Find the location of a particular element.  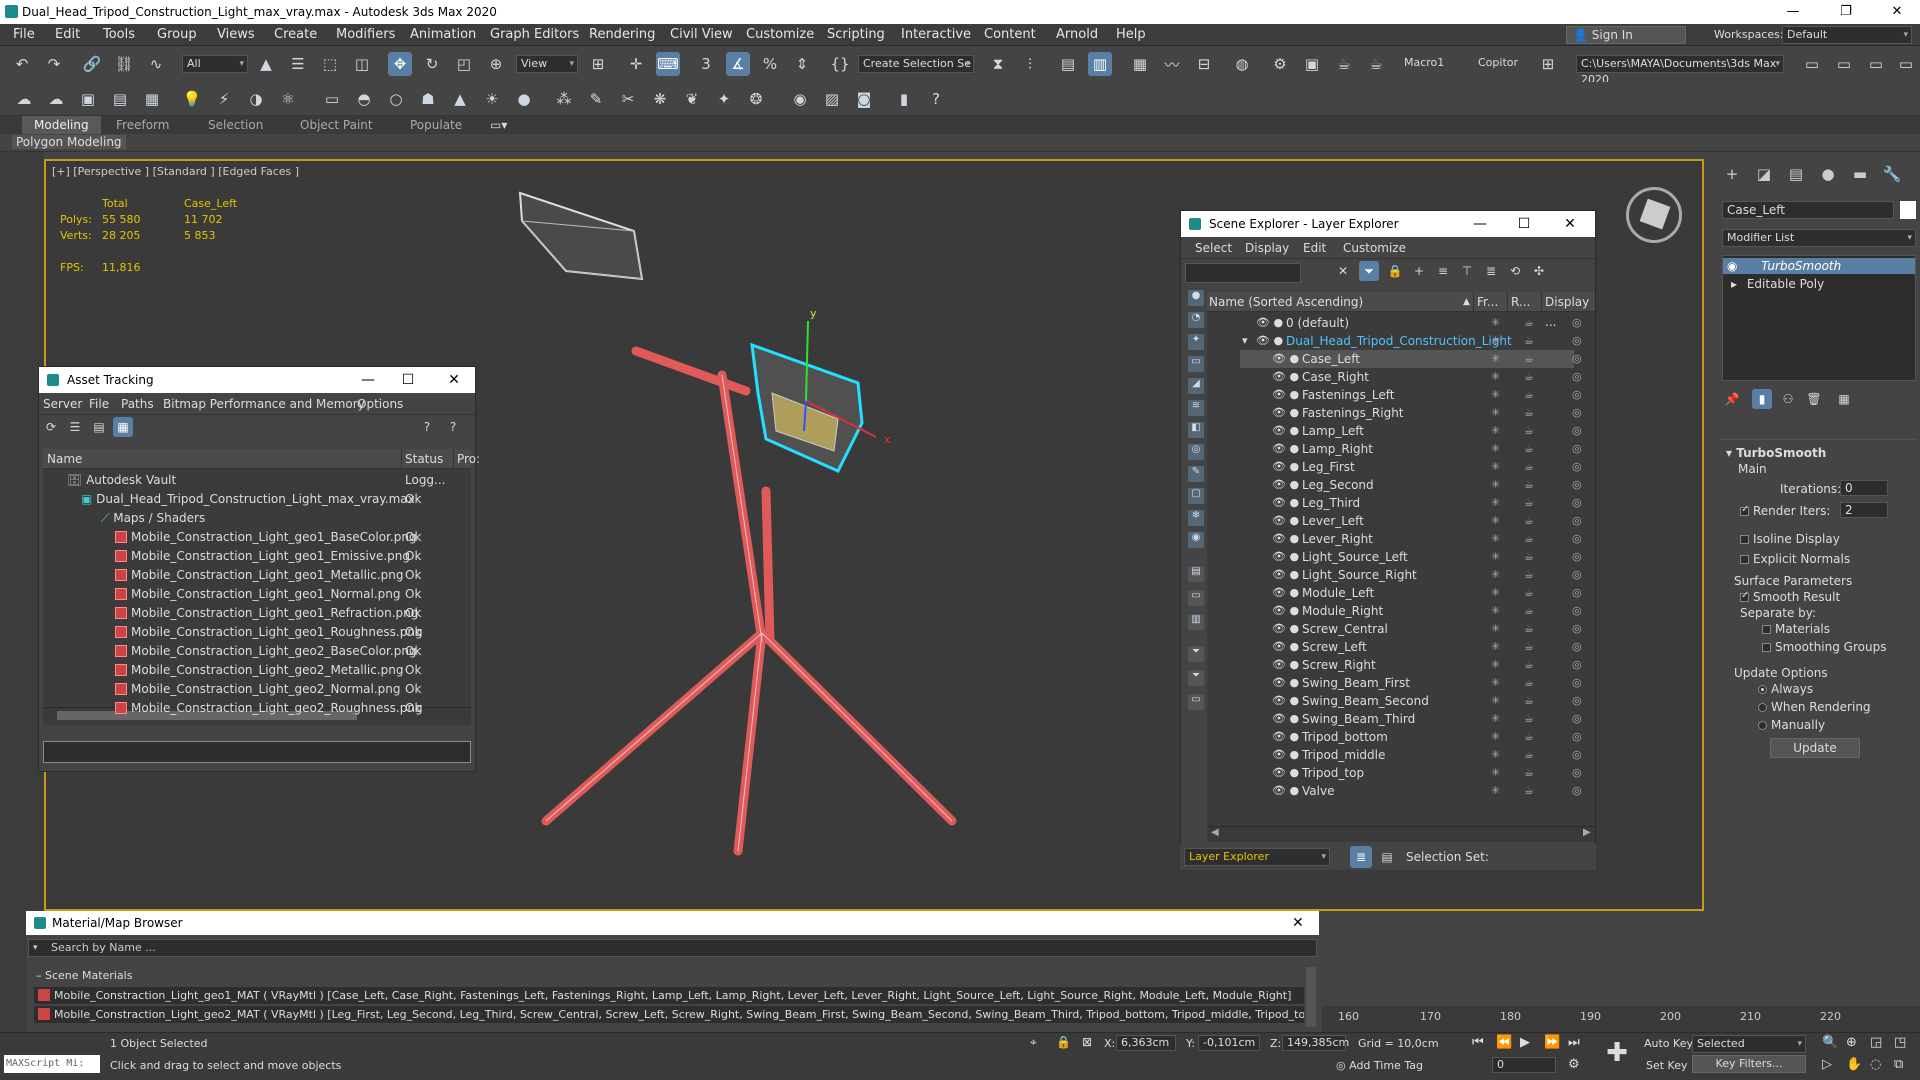

scene-explorer-close: ✕ is located at coordinates (1570, 224).